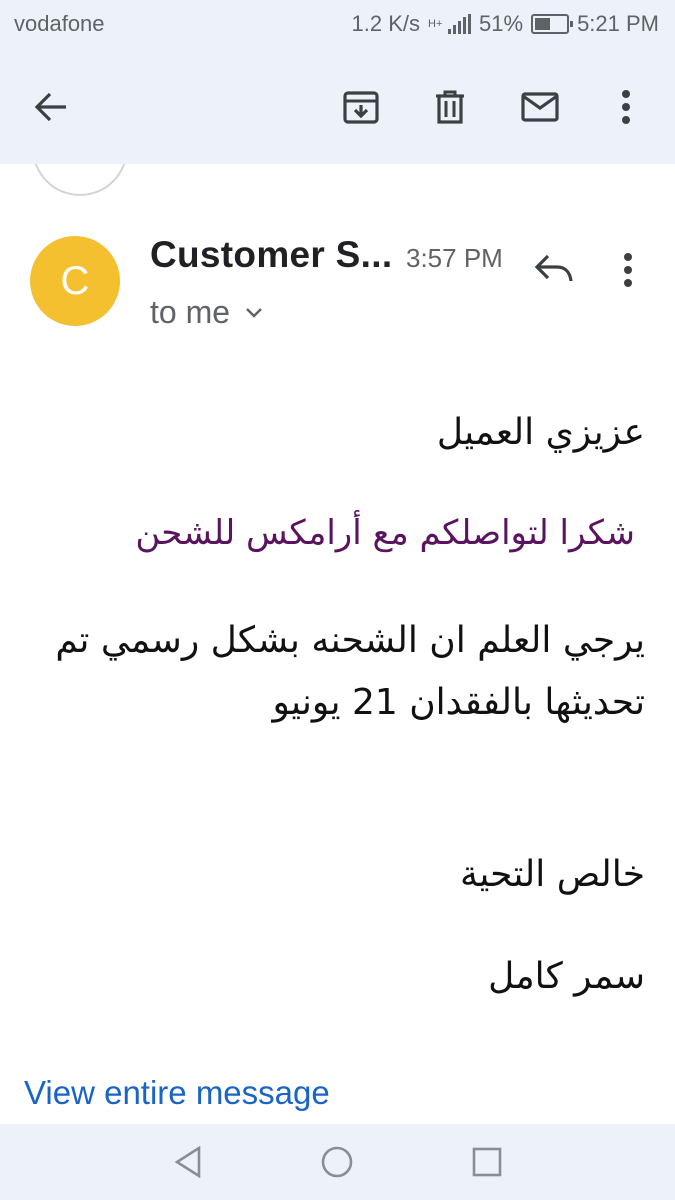 Image resolution: width=675 pixels, height=1200 pixels. What do you see at coordinates (626, 107) in the screenshot?
I see `more-vert-icon` at bounding box center [626, 107].